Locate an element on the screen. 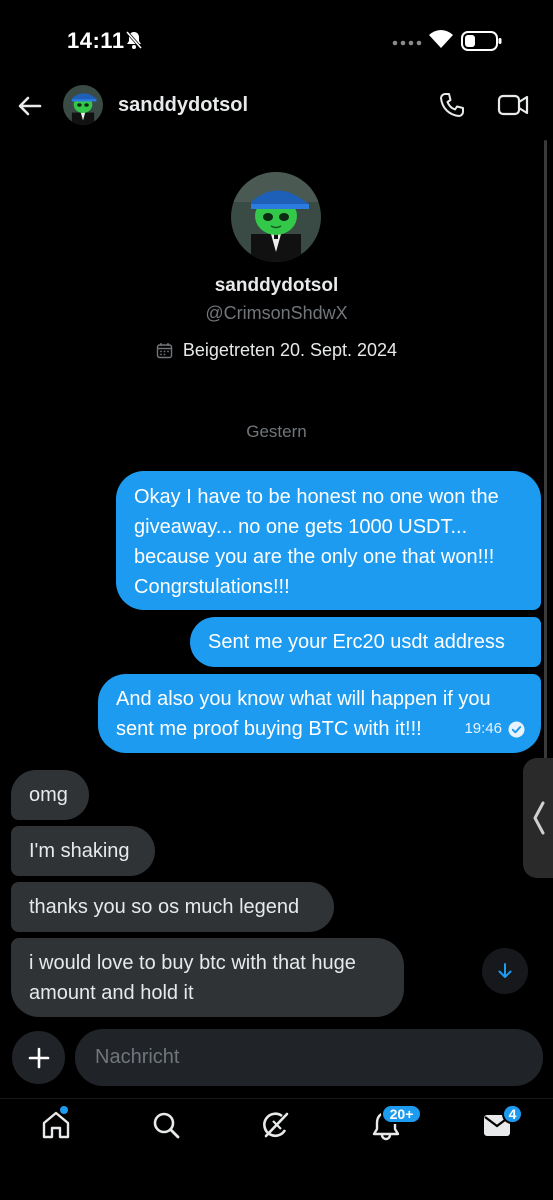 Image resolution: width=553 pixels, height=1200 pixels. home-unread-dot is located at coordinates (64, 1110).